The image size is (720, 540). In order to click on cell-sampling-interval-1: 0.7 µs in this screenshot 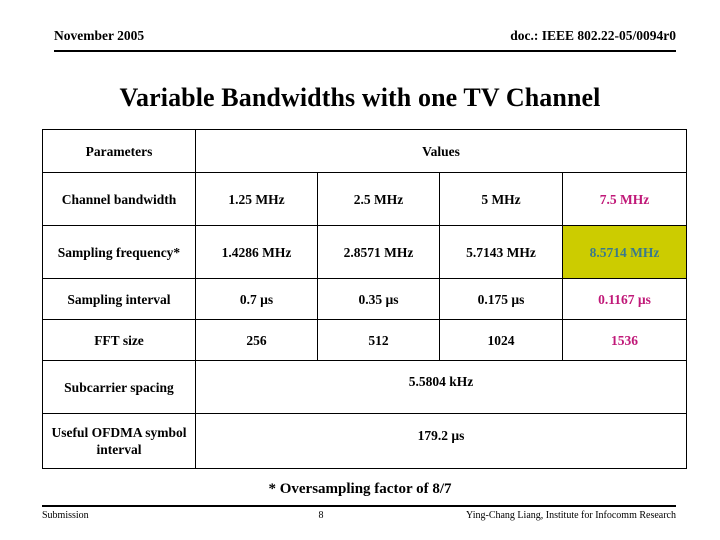, I will do `click(256, 299)`.